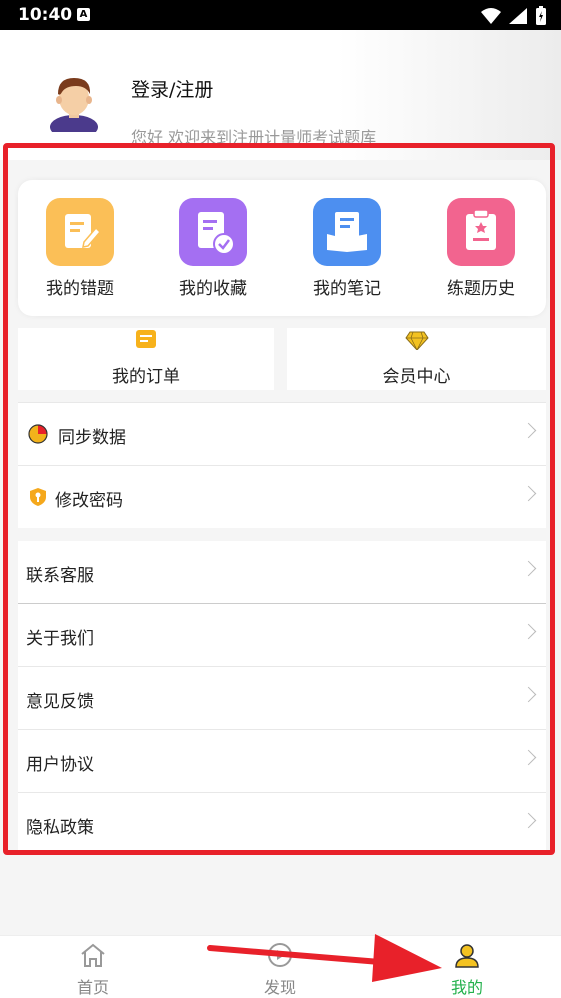 This screenshot has height=998, width=561. I want to click on status-icons, so click(514, 16).